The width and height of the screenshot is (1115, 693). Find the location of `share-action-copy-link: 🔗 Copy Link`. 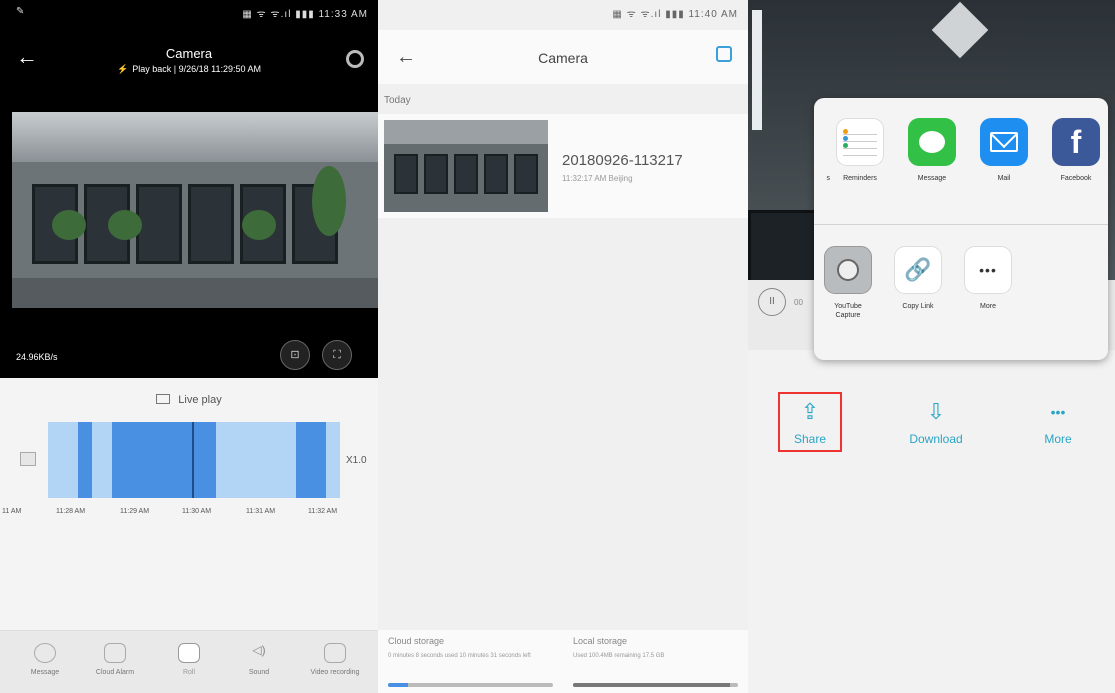

share-action-copy-link: 🔗 Copy Link is located at coordinates (918, 278).